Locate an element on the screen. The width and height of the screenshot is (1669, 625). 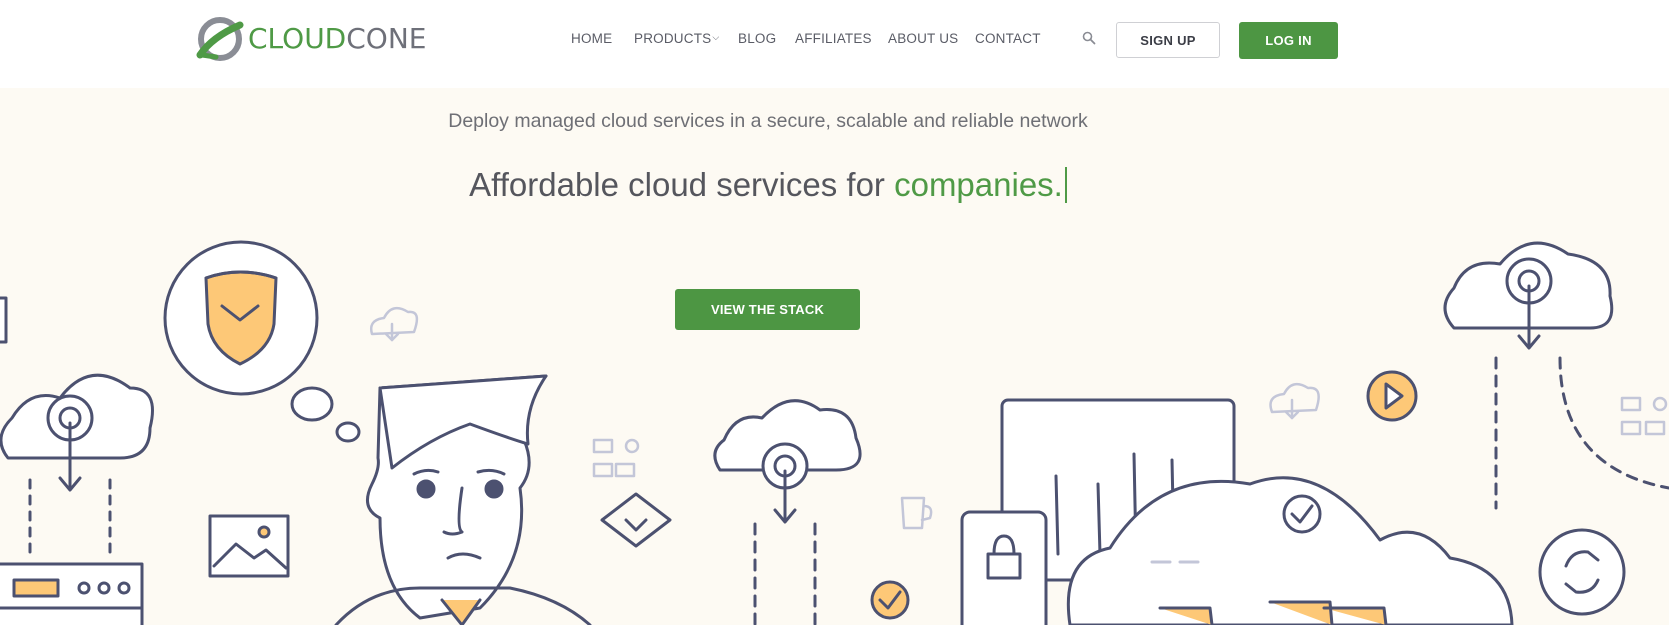
image-card is located at coordinates (249, 546).